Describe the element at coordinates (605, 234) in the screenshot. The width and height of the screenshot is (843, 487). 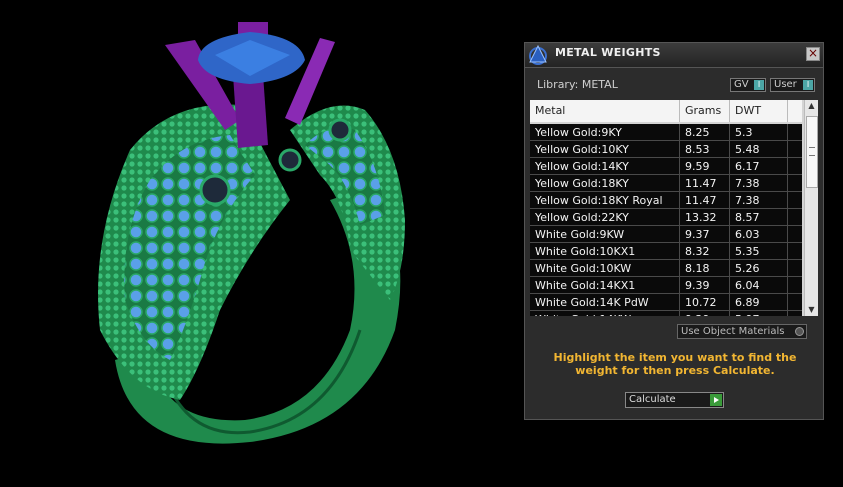
I see `metal-cell: White Gold:9KW` at that location.